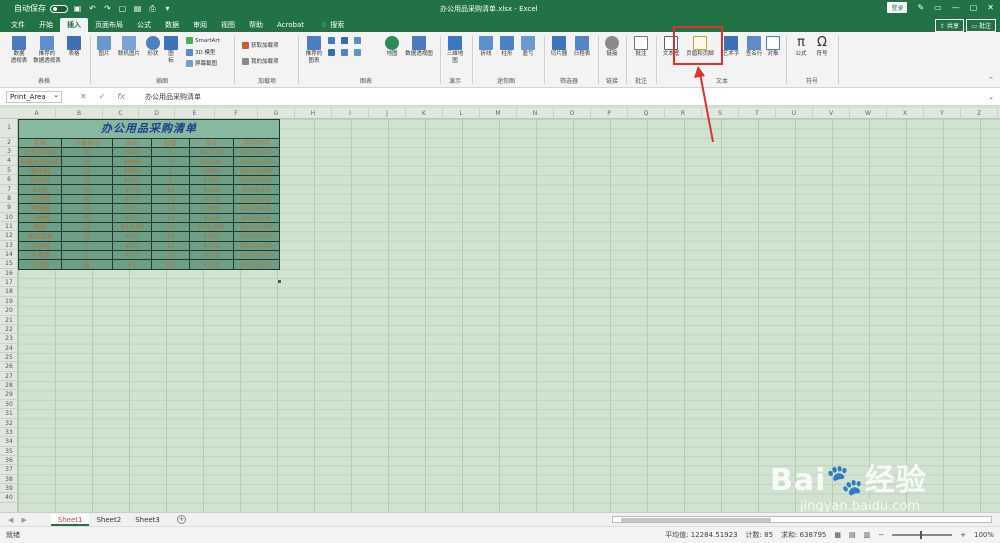 The image size is (1000, 543). I want to click on online-picture-button: 联机图片, so click(129, 47).